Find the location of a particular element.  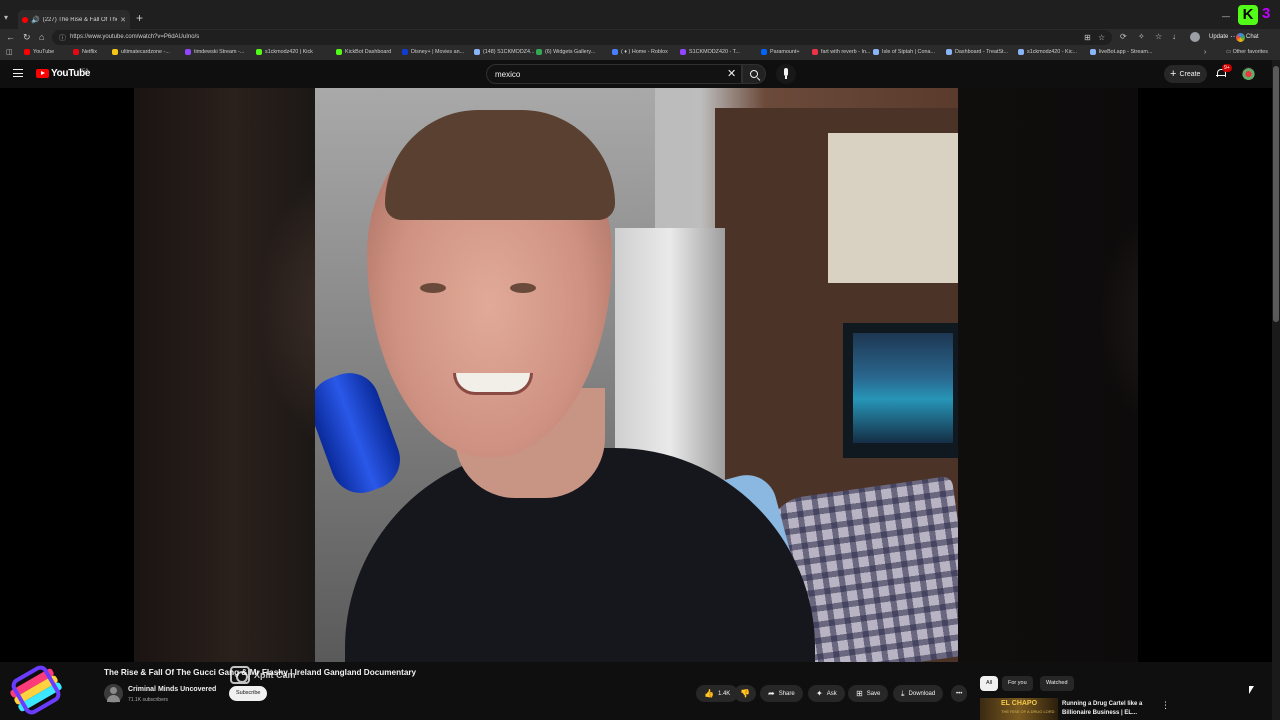

more-actions-button: ••• is located at coordinates (959, 693).